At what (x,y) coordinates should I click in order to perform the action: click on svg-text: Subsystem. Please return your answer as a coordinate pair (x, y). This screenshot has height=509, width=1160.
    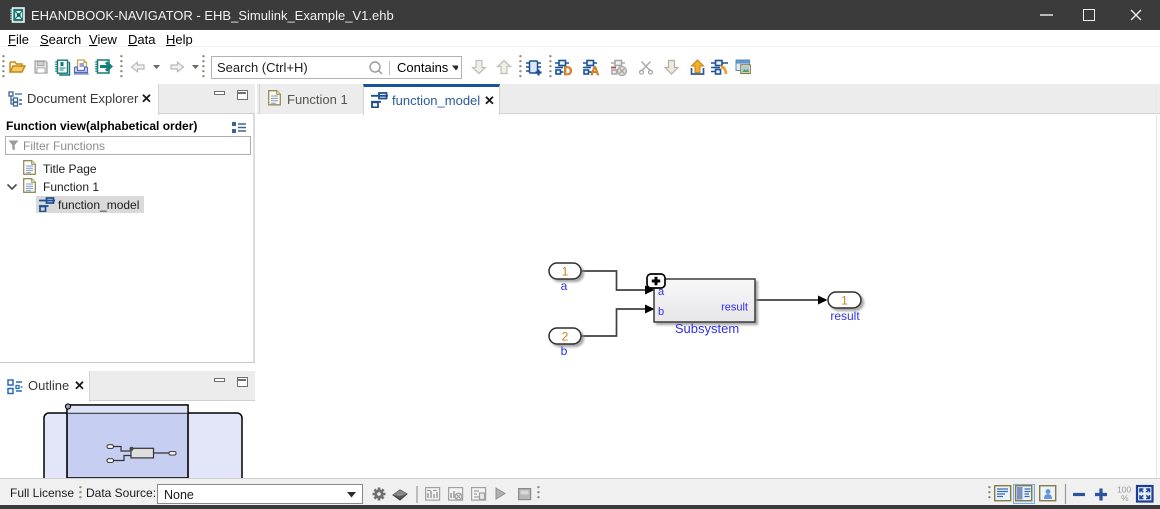
    Looking at the image, I should click on (707, 328).